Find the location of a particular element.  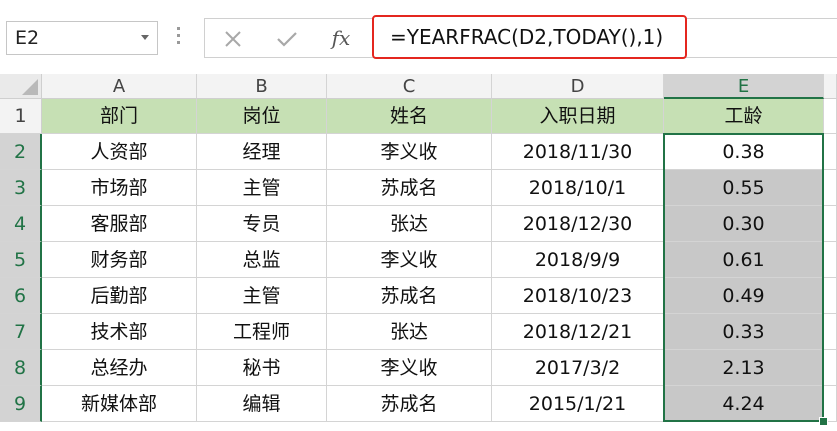

table-cell: 秘书 is located at coordinates (262, 368).